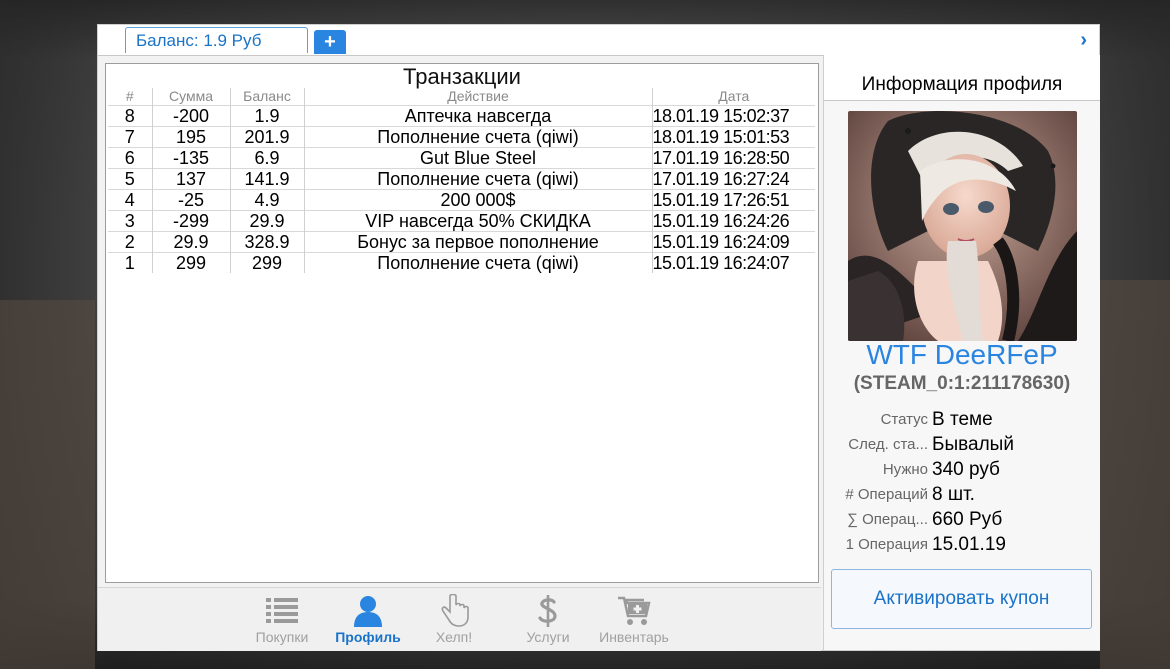  Describe the element at coordinates (282, 610) in the screenshot. I see `list-icon` at that location.